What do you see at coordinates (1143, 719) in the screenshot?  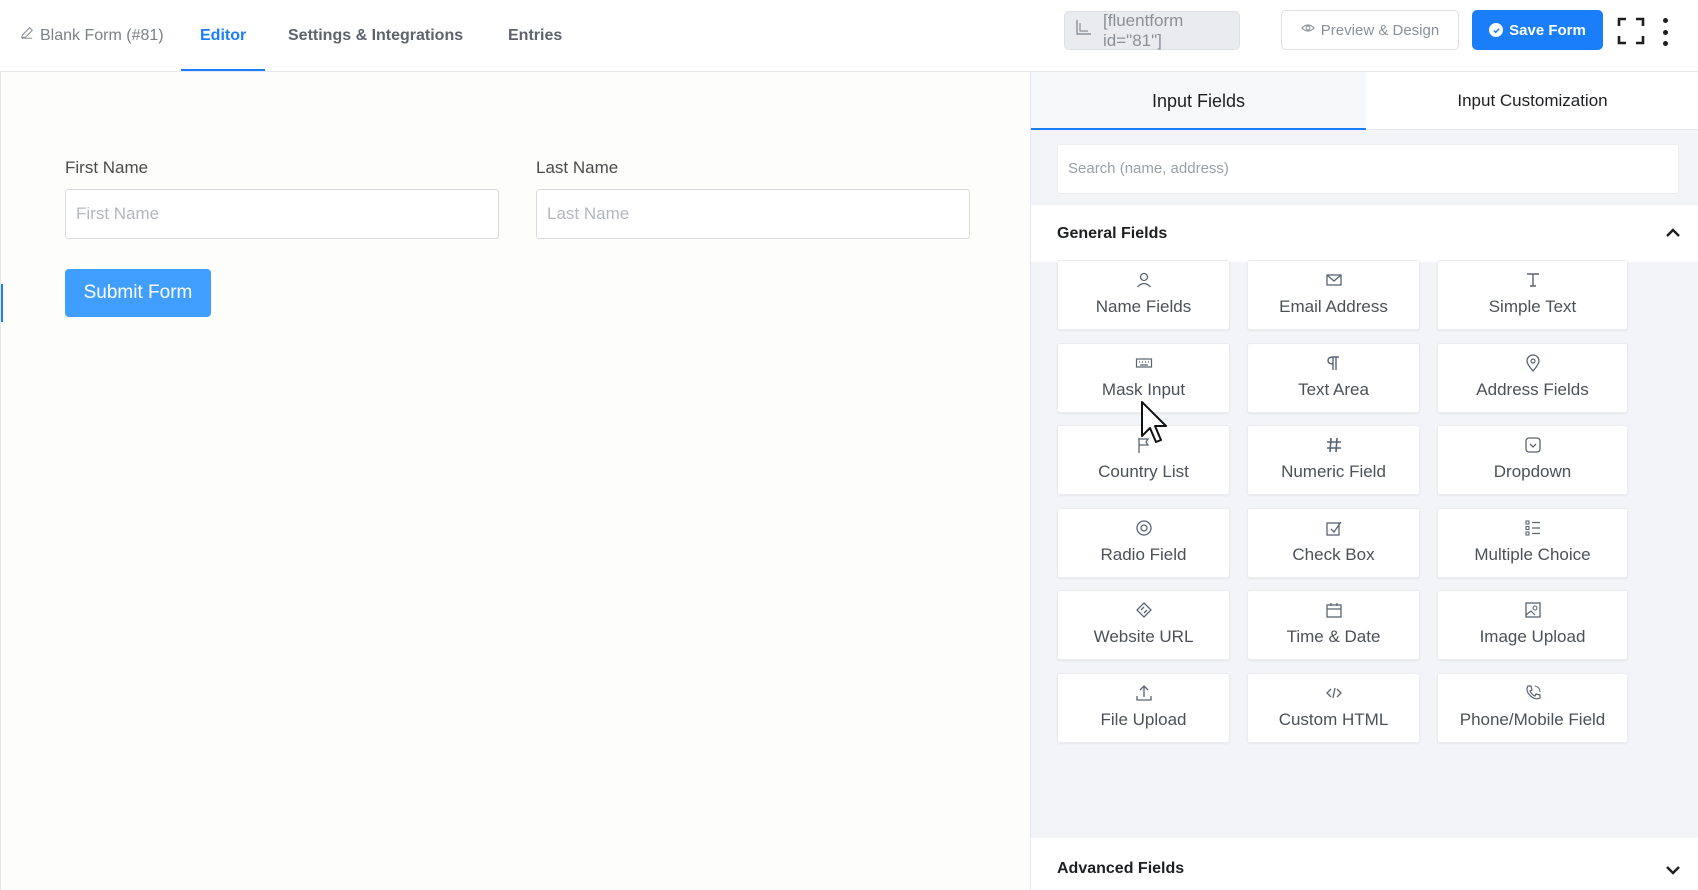 I see `field-card-label: File Upload` at bounding box center [1143, 719].